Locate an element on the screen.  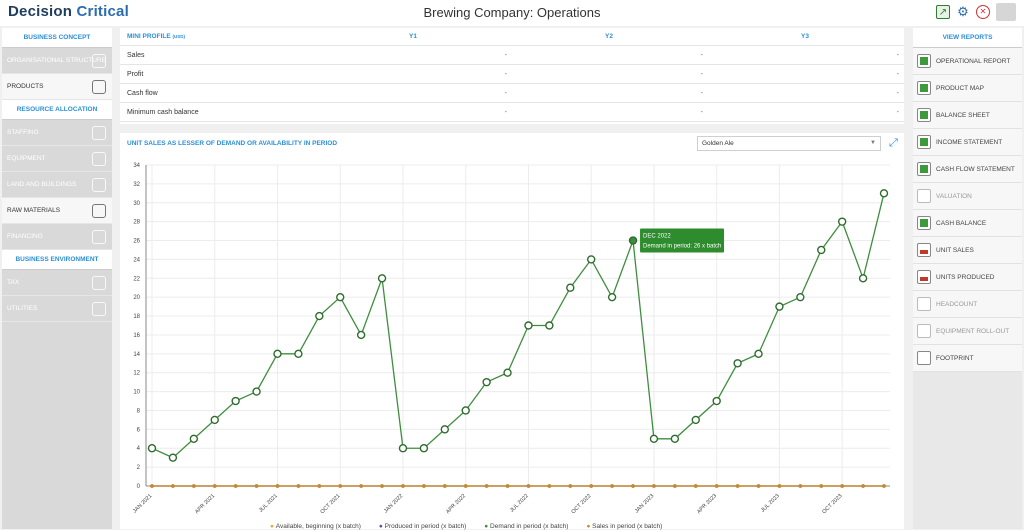
sidebar-item: FINANCING is located at coordinates (57, 237).